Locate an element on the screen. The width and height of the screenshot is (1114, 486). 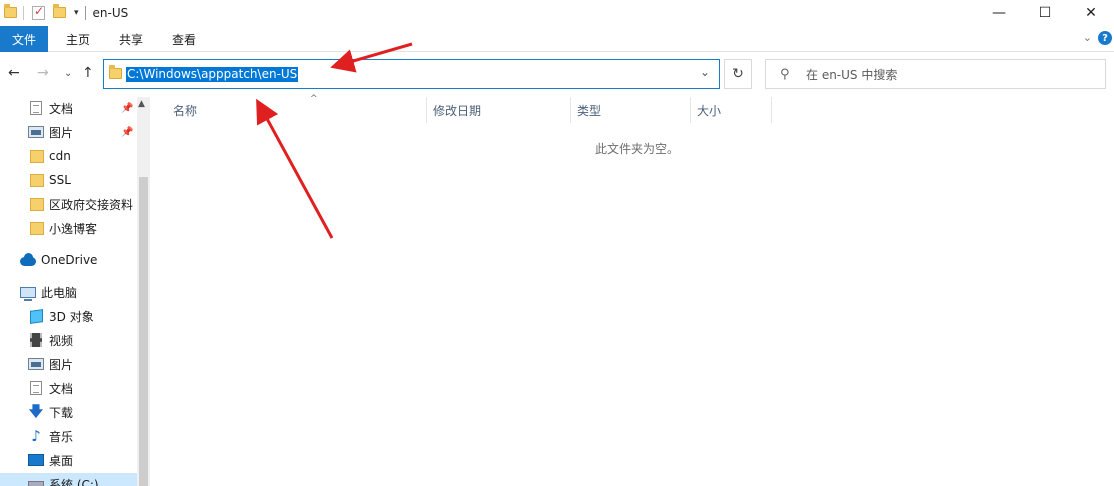
properties-icon is located at coordinates (38, 12).